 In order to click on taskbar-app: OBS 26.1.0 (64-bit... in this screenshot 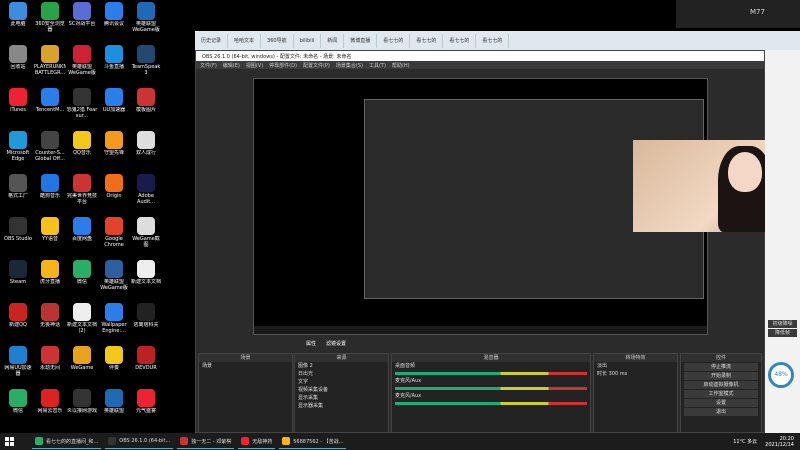, I will do `click(139, 441)`.